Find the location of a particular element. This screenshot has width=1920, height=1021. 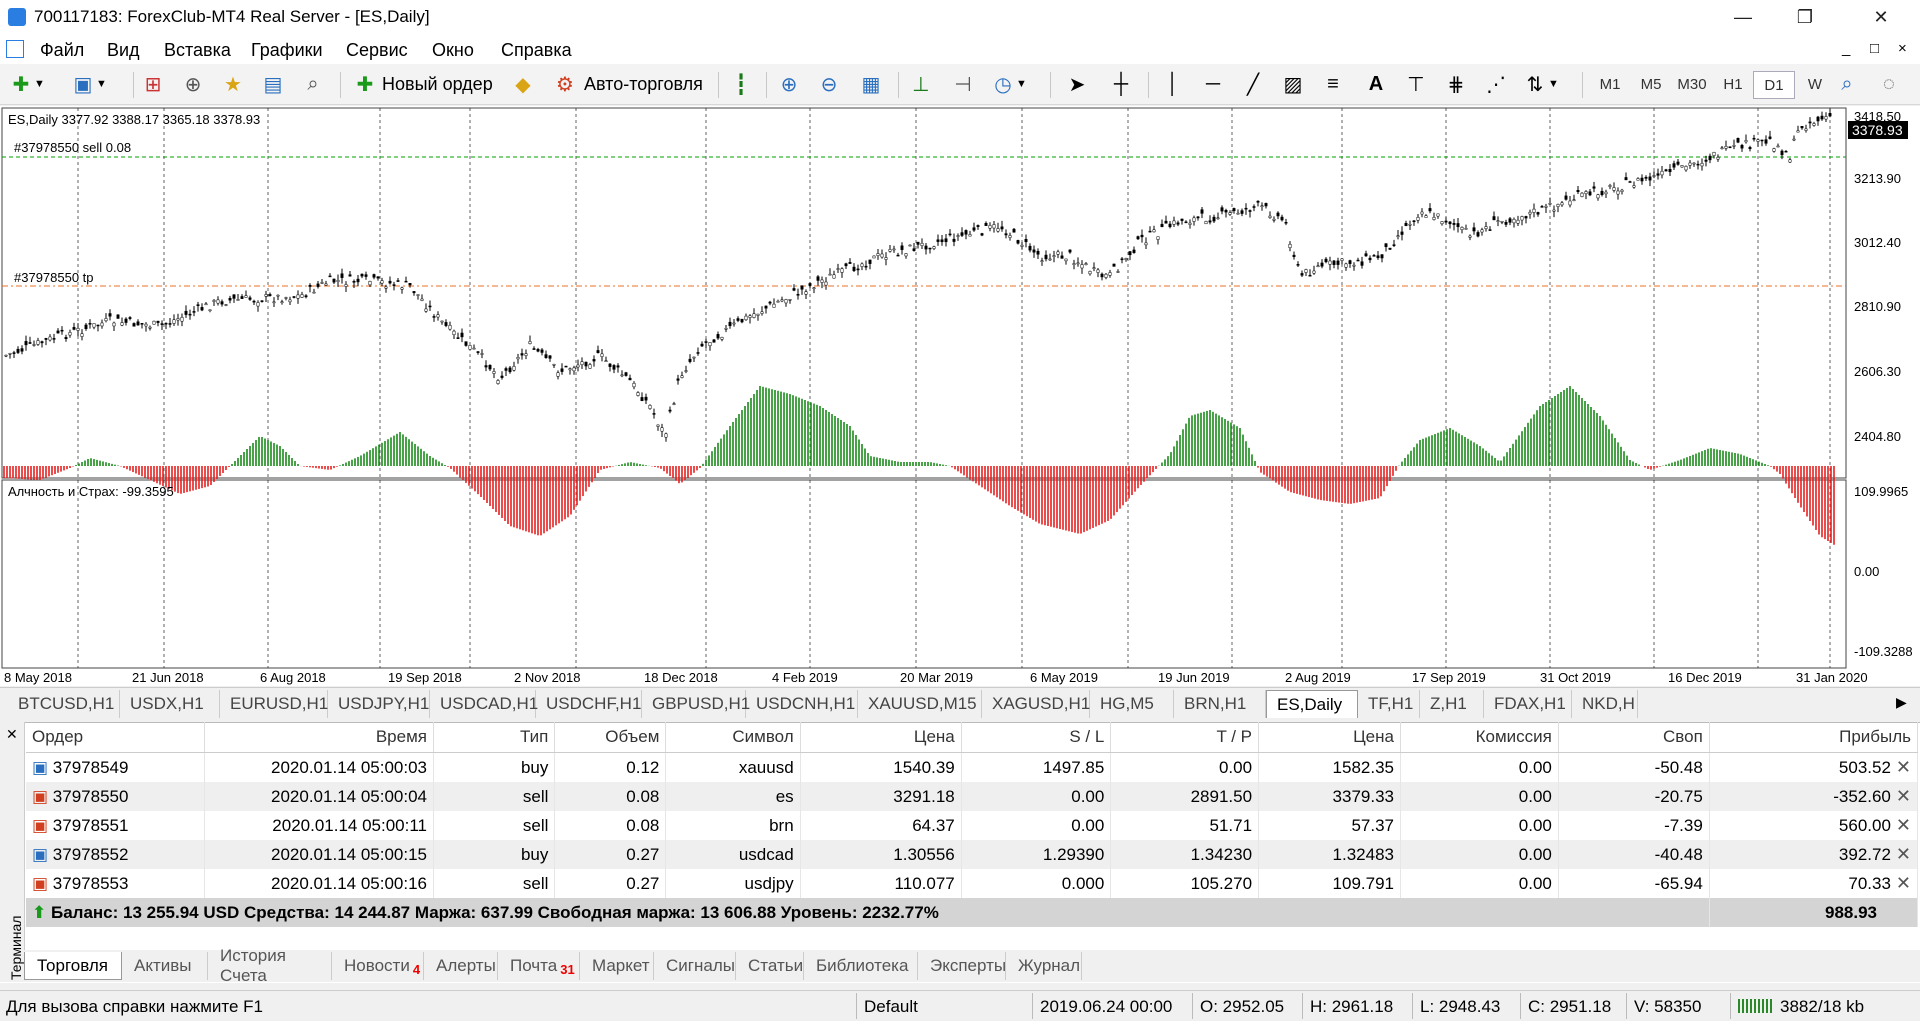

menu-help: Справка is located at coordinates (536, 50).